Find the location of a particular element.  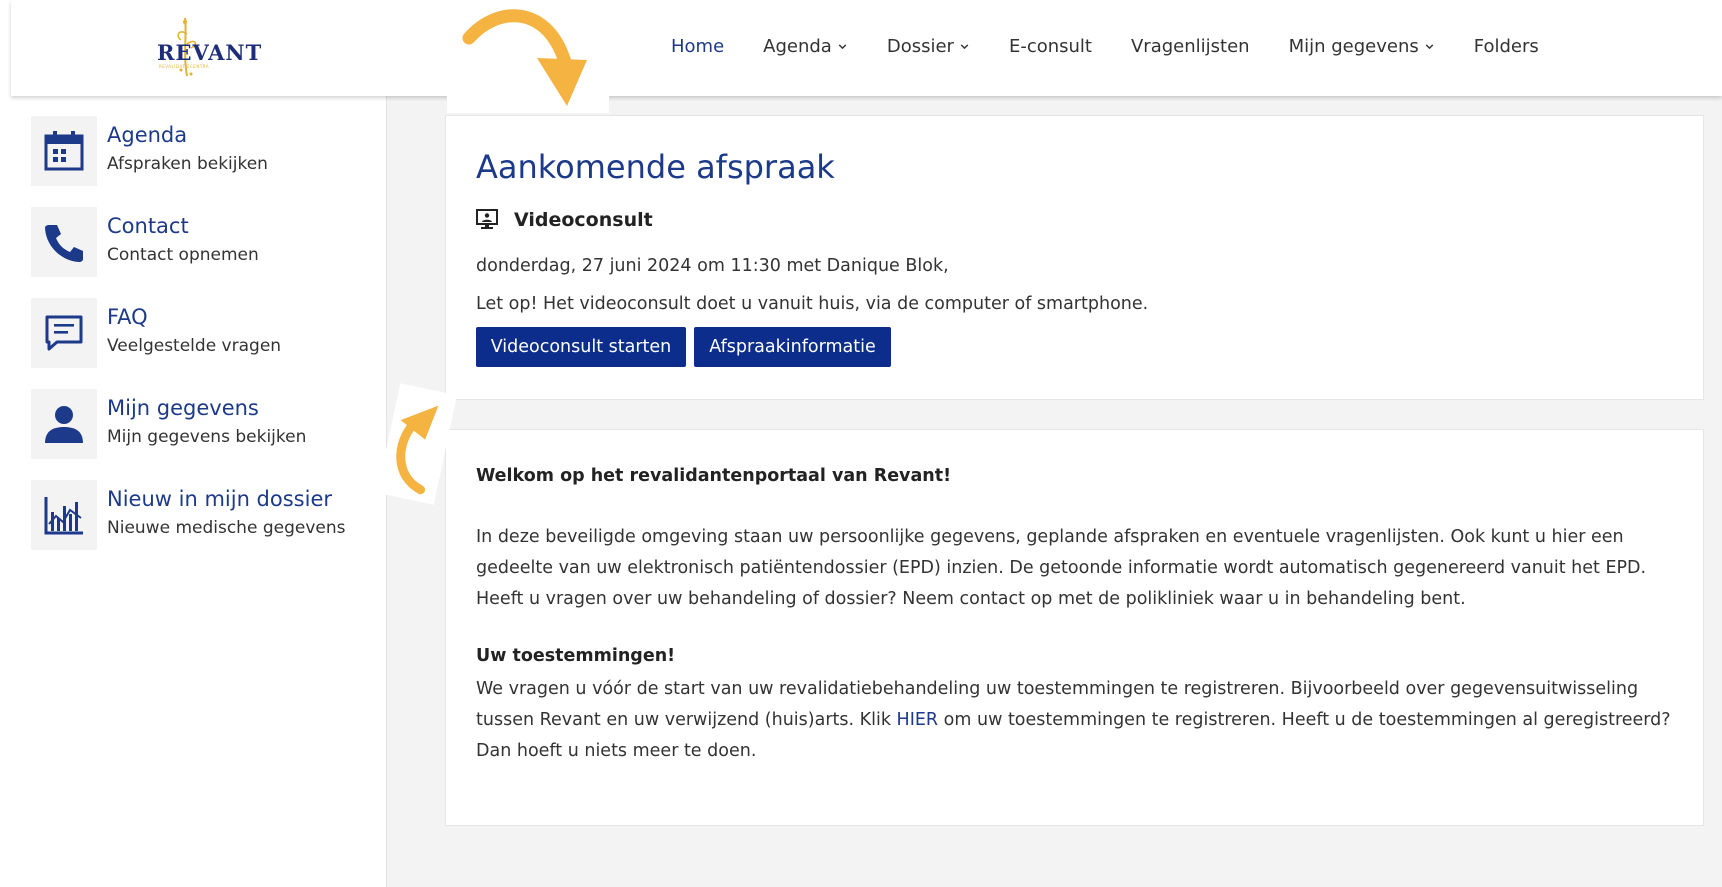

sidebar-item-mijn-gegevens: Mijn gegevens Mijn gegevens bekijken is located at coordinates (206, 424).